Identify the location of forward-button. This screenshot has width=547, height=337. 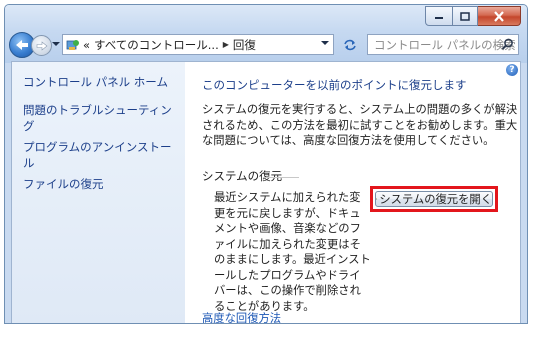
(41, 45).